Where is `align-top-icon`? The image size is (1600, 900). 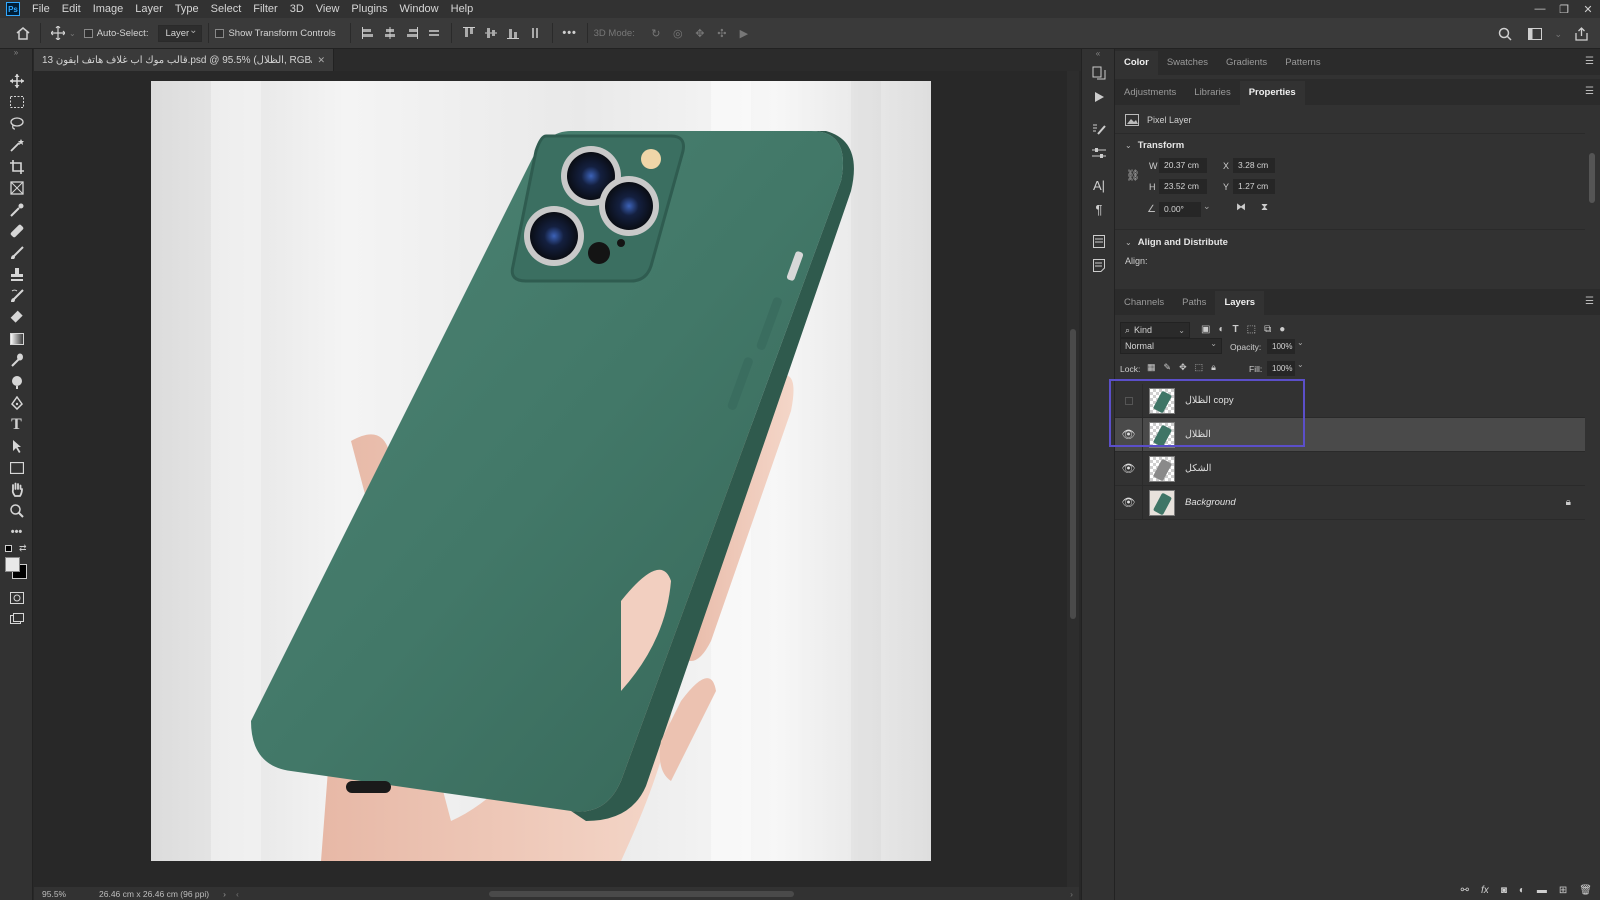
align-top-icon is located at coordinates (469, 33).